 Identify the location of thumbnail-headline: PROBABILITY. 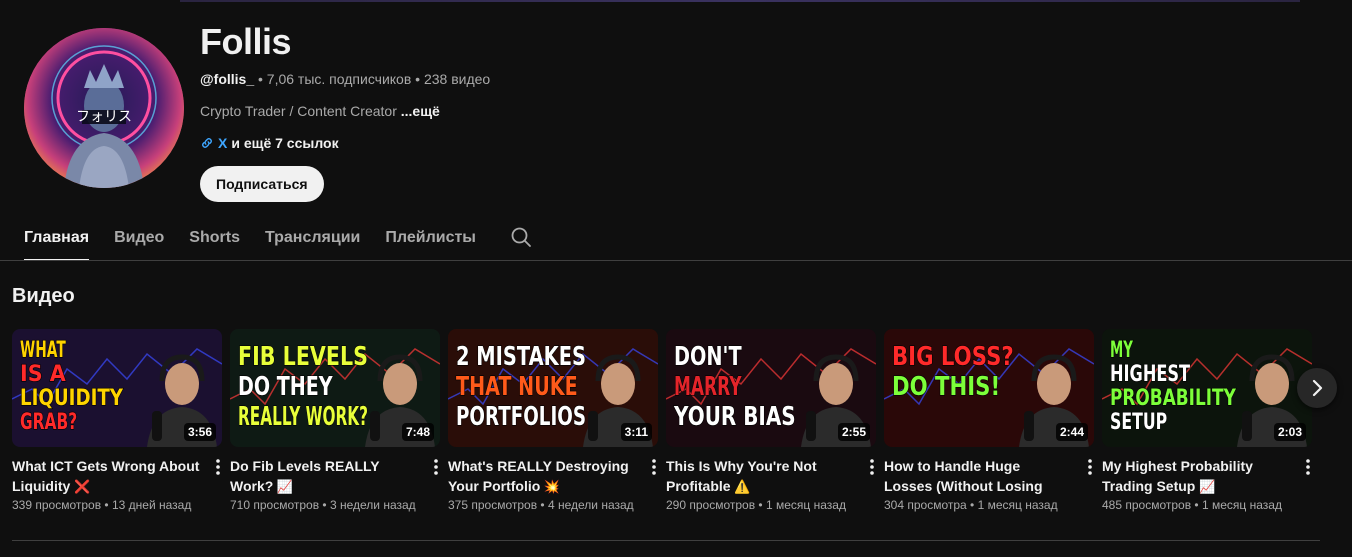
(1173, 398).